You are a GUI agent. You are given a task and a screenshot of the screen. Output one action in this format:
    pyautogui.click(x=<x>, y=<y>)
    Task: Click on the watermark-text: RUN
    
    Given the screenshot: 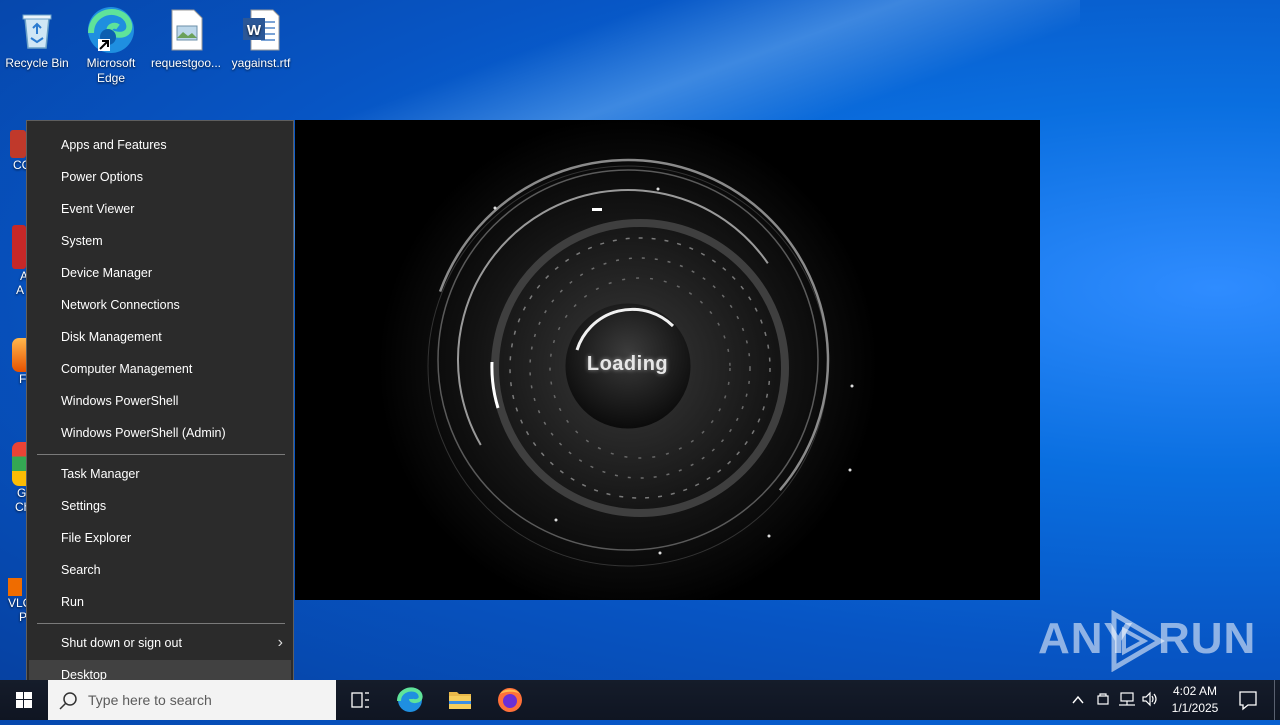 What is the action you would take?
    pyautogui.click(x=1207, y=638)
    